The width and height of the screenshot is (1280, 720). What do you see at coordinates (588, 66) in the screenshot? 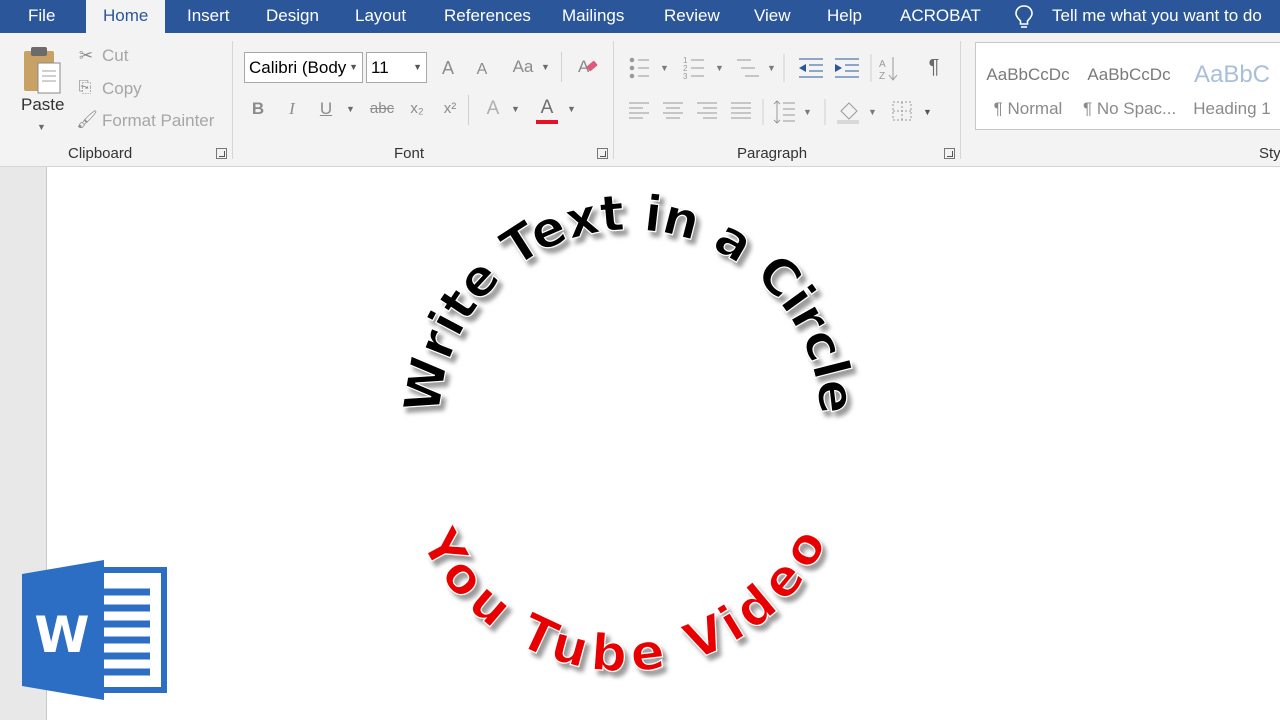
I see `clear-formatting-icon: A` at bounding box center [588, 66].